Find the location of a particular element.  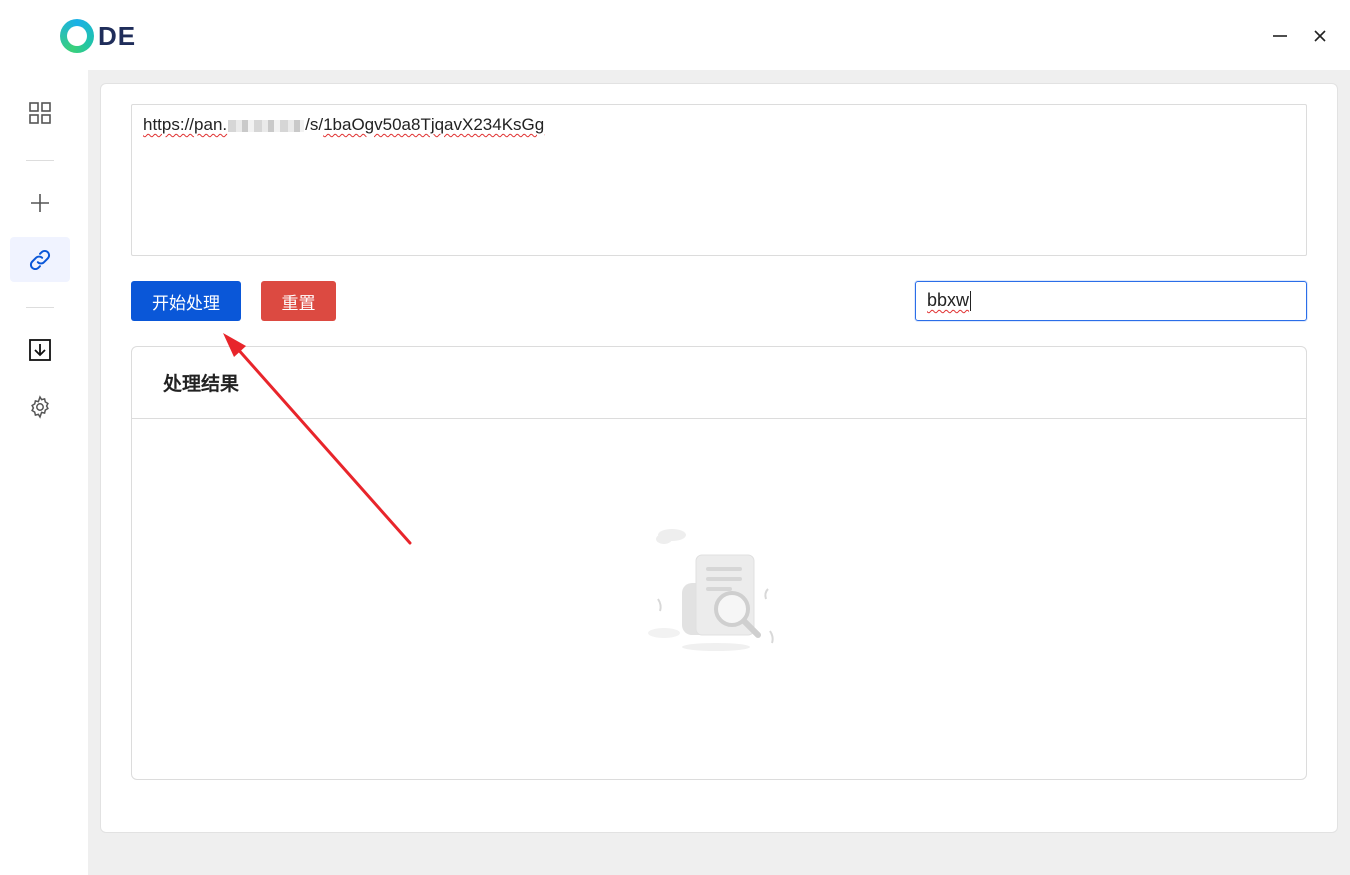

sidebar-item-settings is located at coordinates (40, 406).